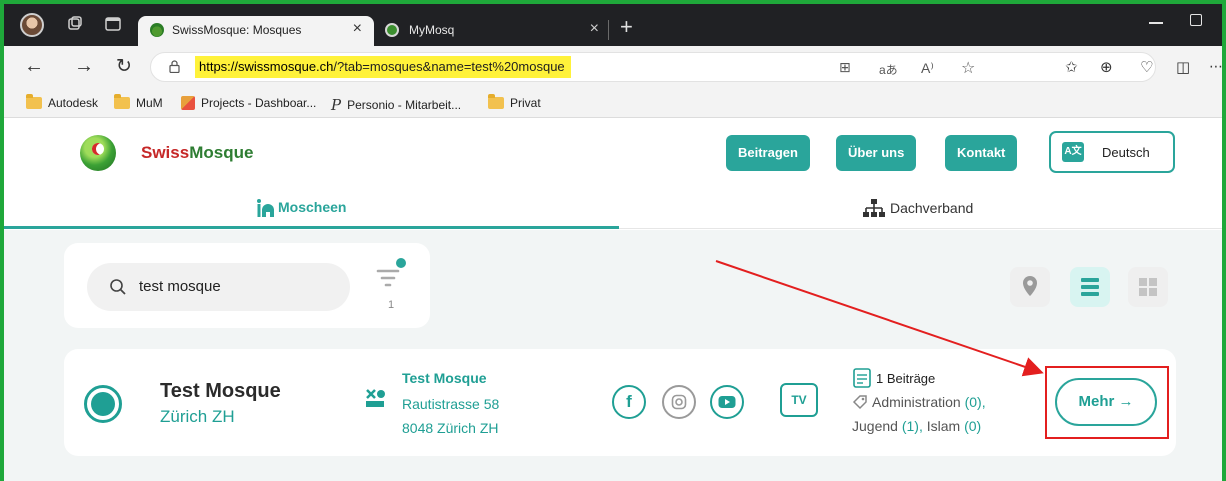 The width and height of the screenshot is (1226, 481). What do you see at coordinates (879, 318) in the screenshot?
I see `annotation-arrow` at bounding box center [879, 318].